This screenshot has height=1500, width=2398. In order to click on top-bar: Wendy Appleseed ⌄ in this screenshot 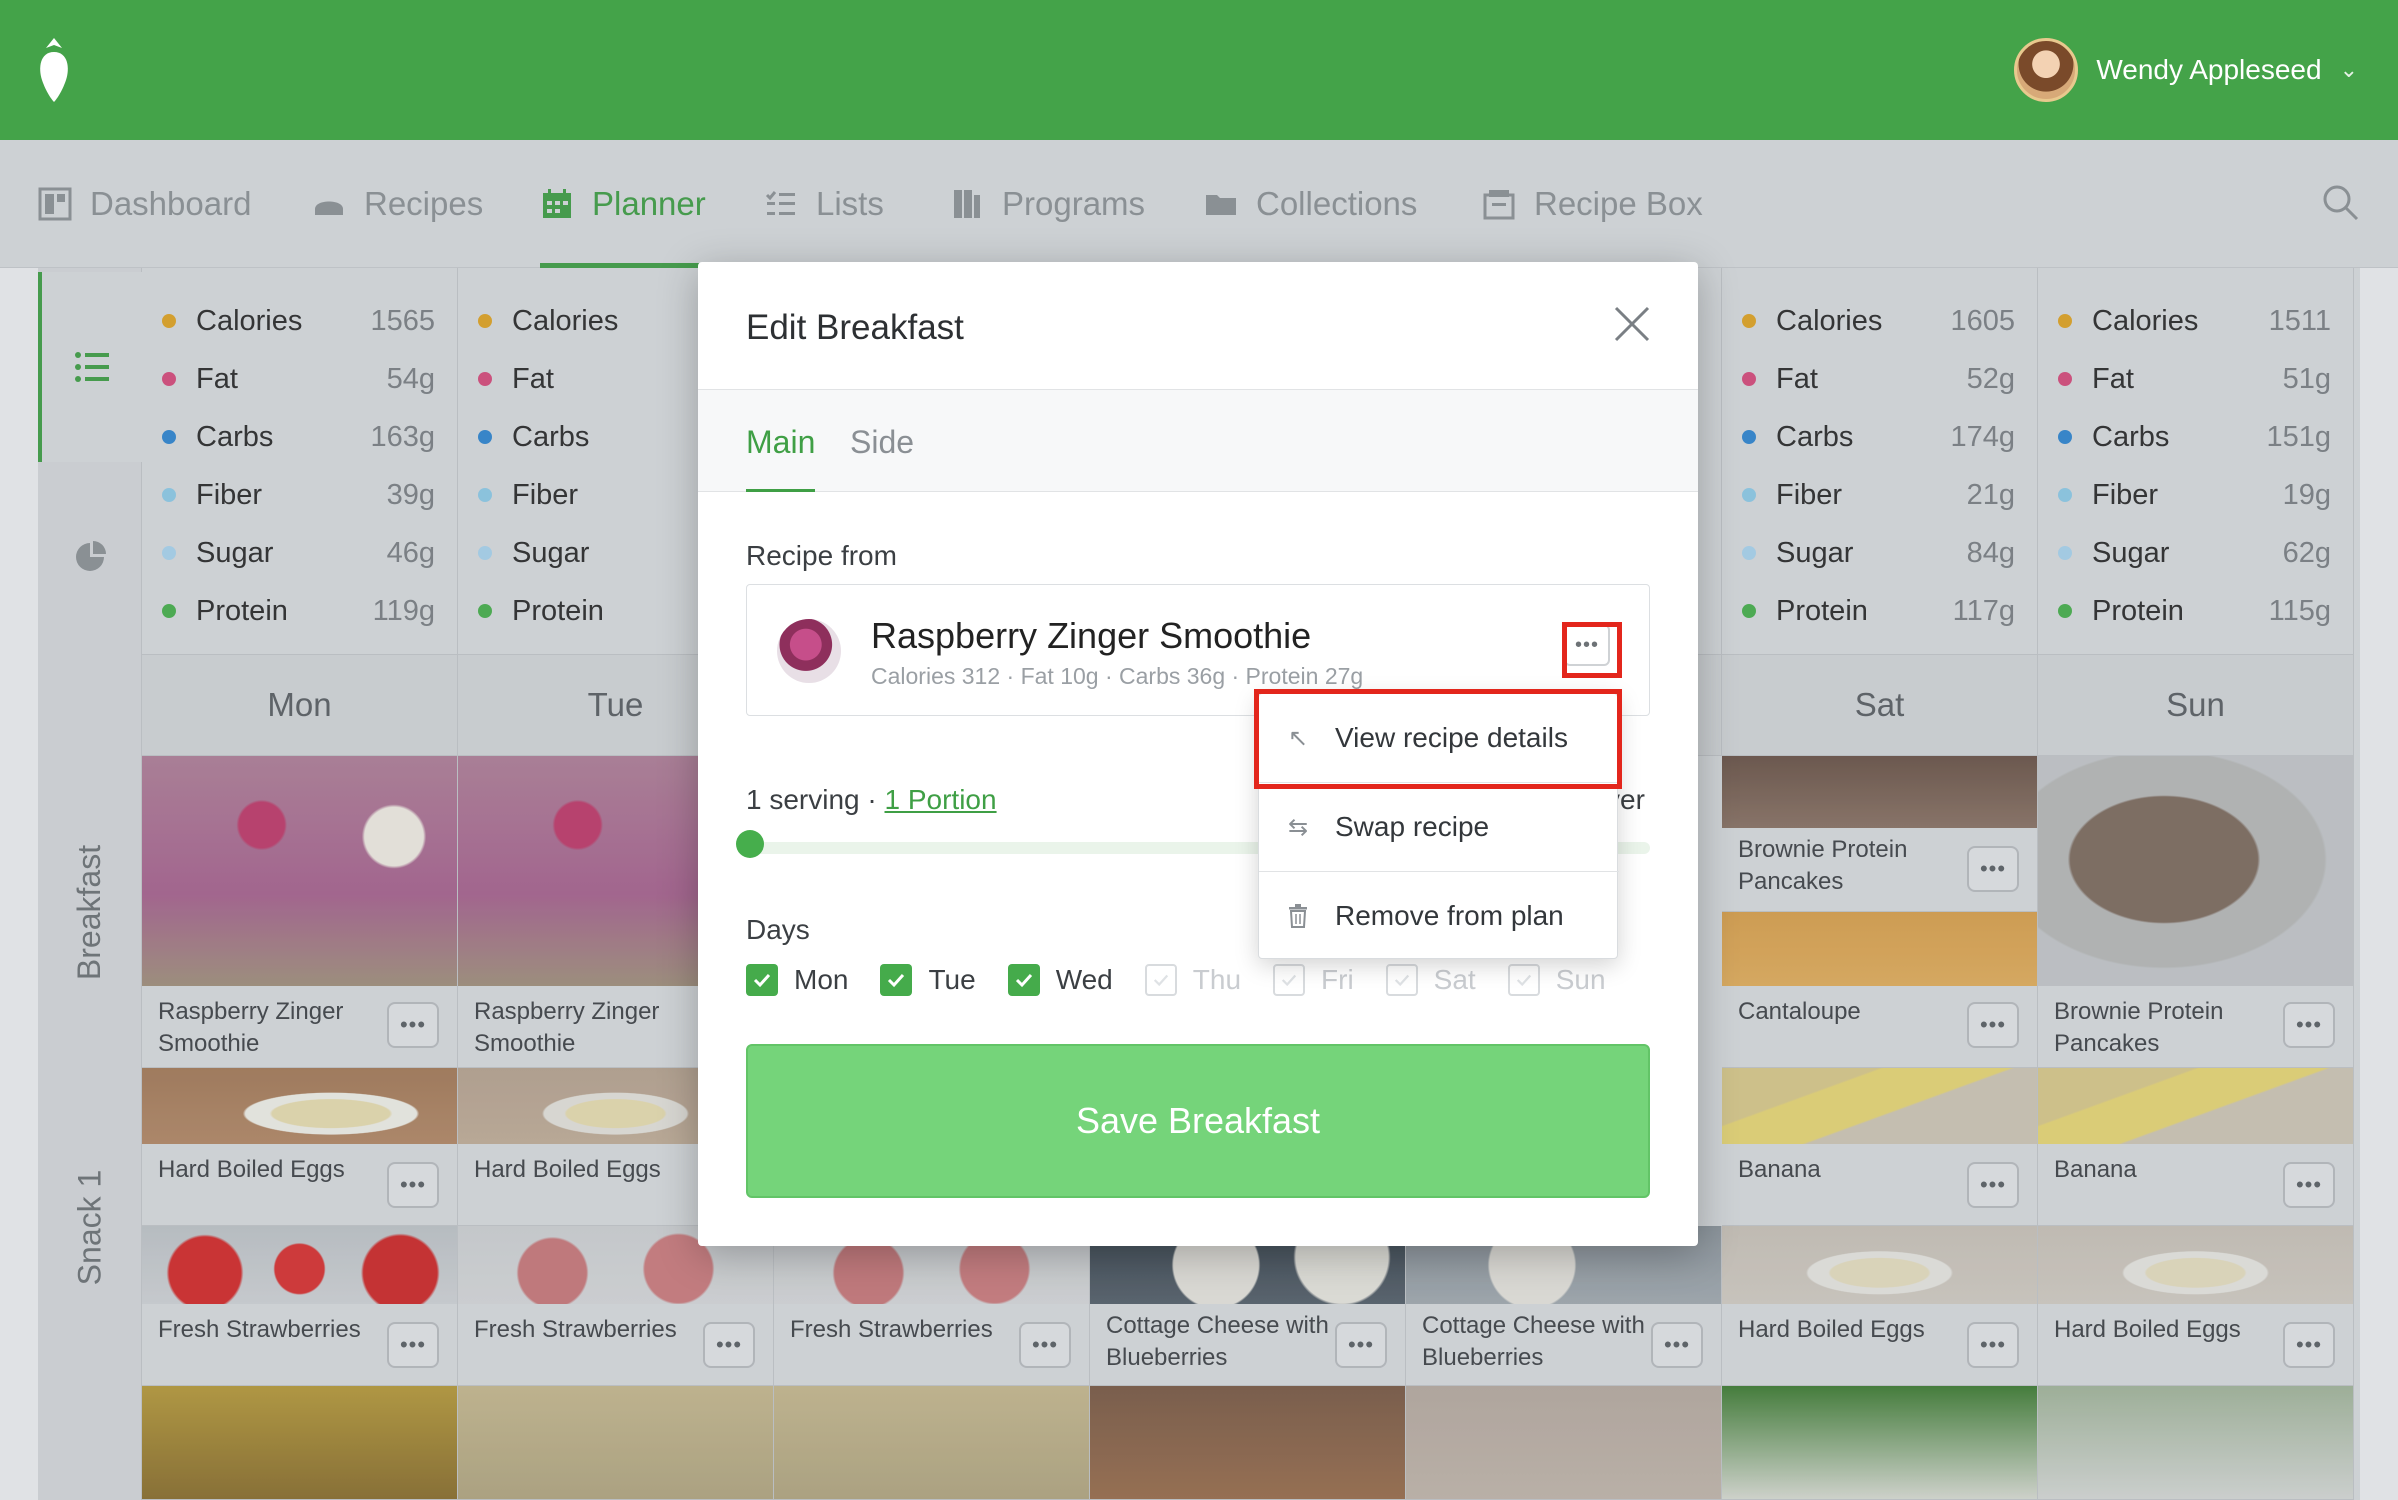, I will do `click(1199, 70)`.